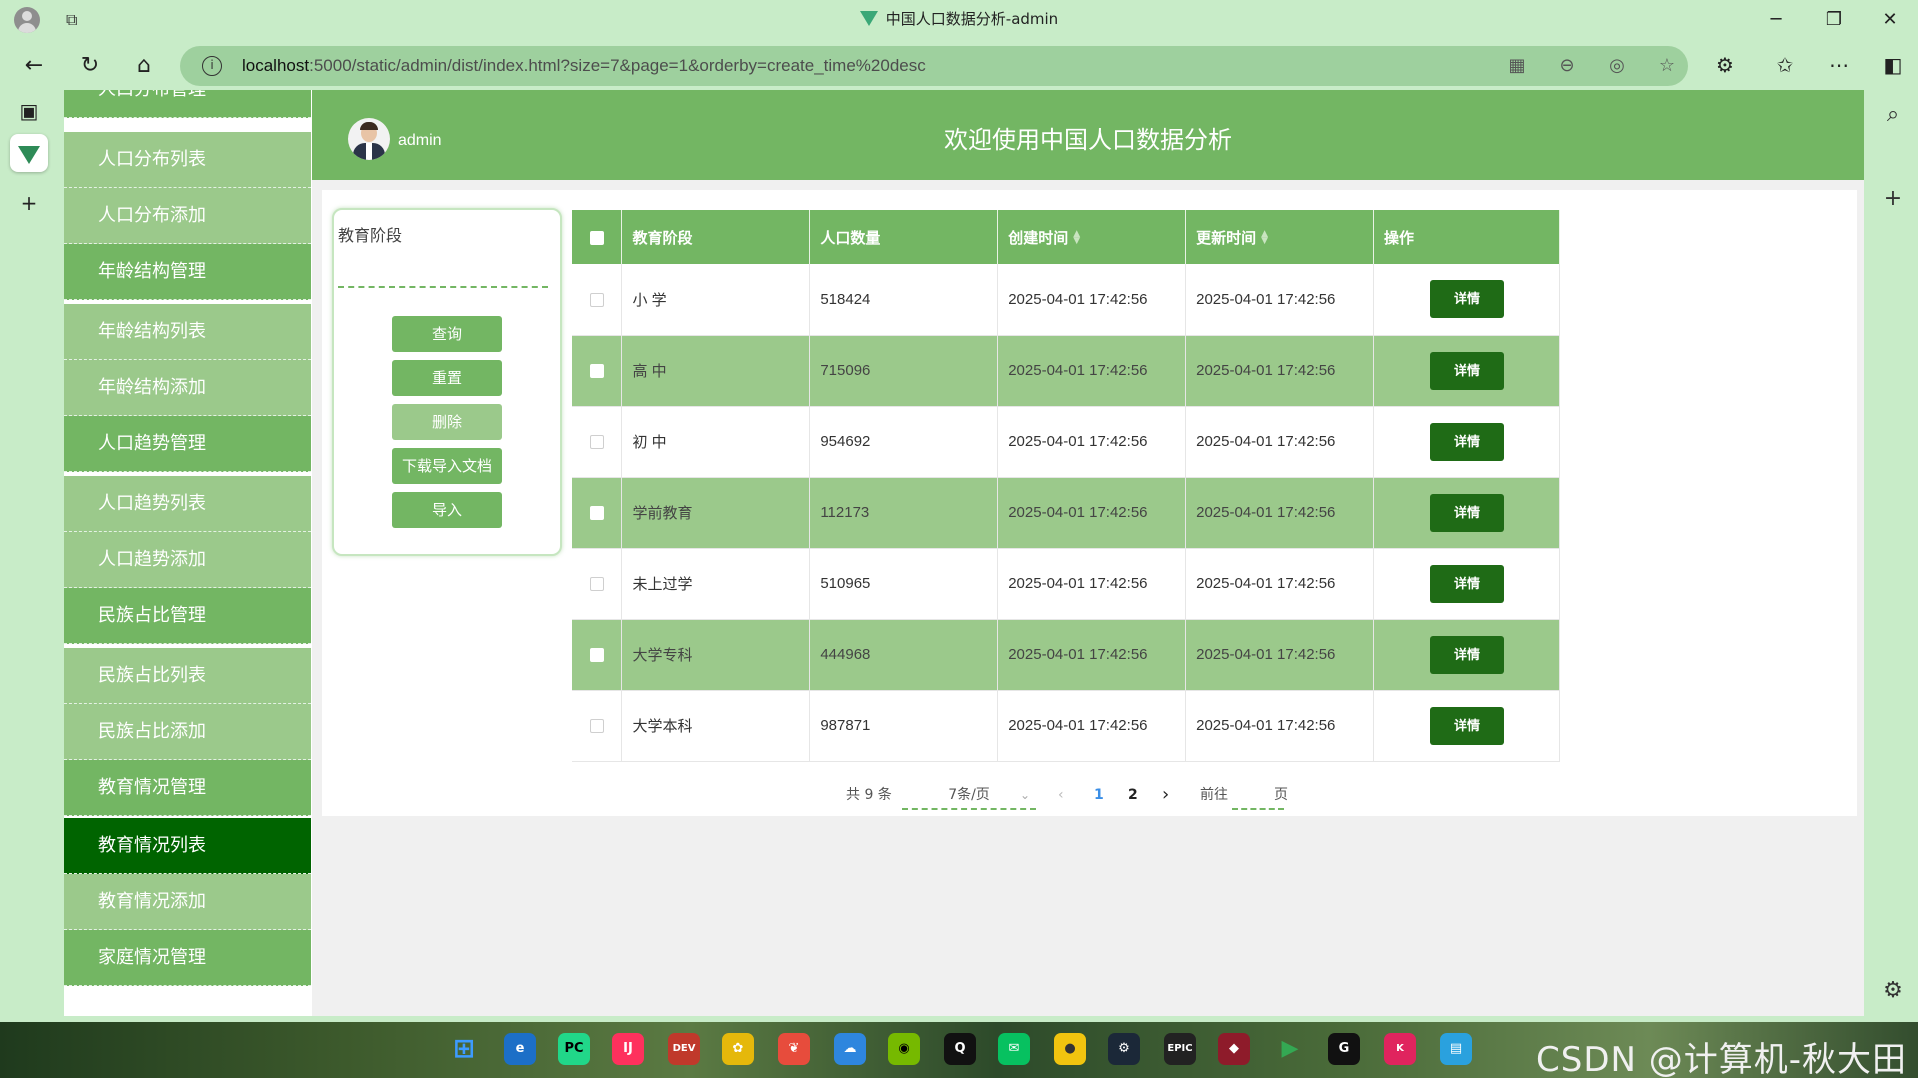 The image size is (1918, 1078). I want to click on cell-updated: 2025-04-01 17:42:56, so click(1279, 442).